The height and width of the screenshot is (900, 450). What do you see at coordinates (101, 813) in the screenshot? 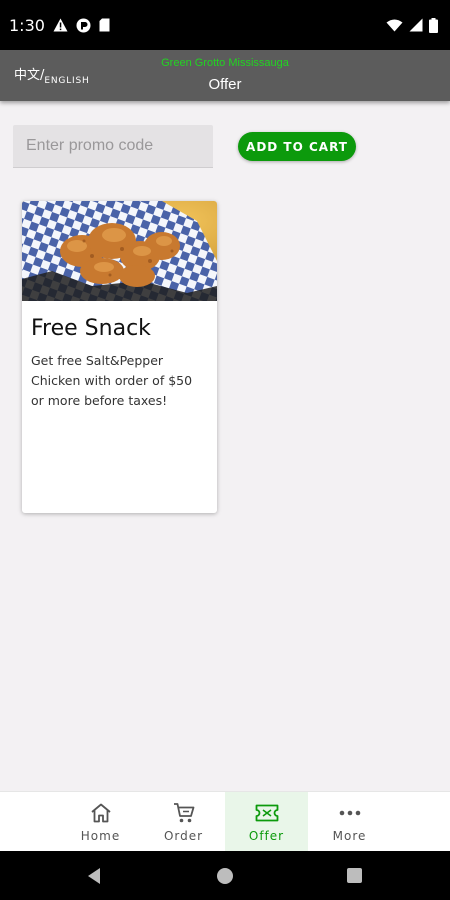
I see `home-icon` at bounding box center [101, 813].